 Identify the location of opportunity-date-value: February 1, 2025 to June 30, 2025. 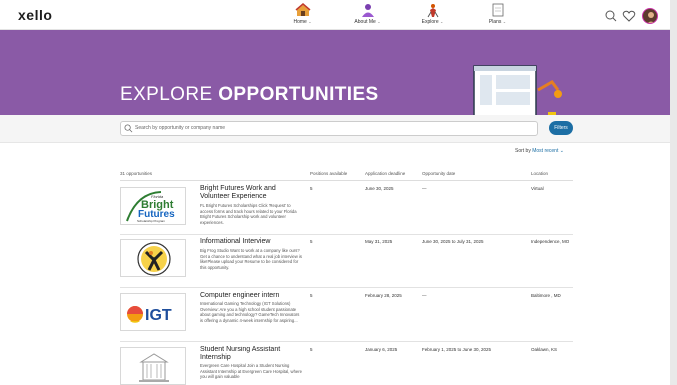
(457, 349).